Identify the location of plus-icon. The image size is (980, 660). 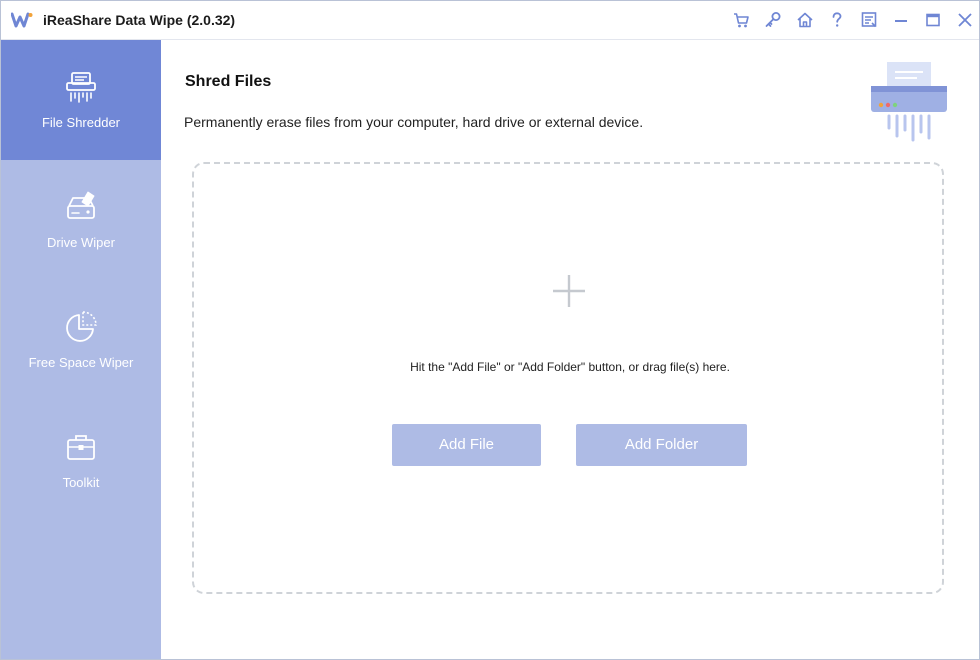
(569, 291).